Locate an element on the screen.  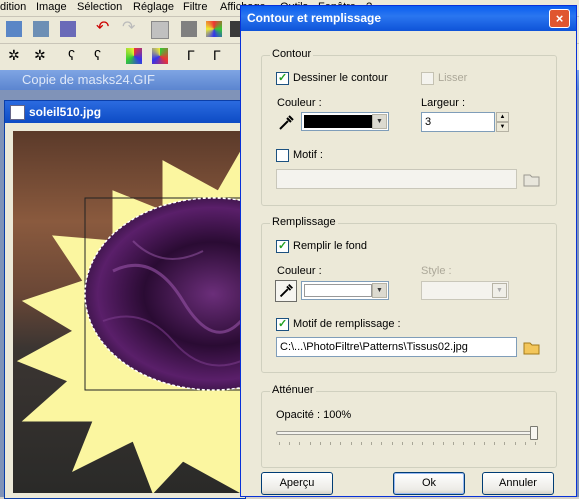
lasso-icon: ʕ is located at coordinates (76, 56).